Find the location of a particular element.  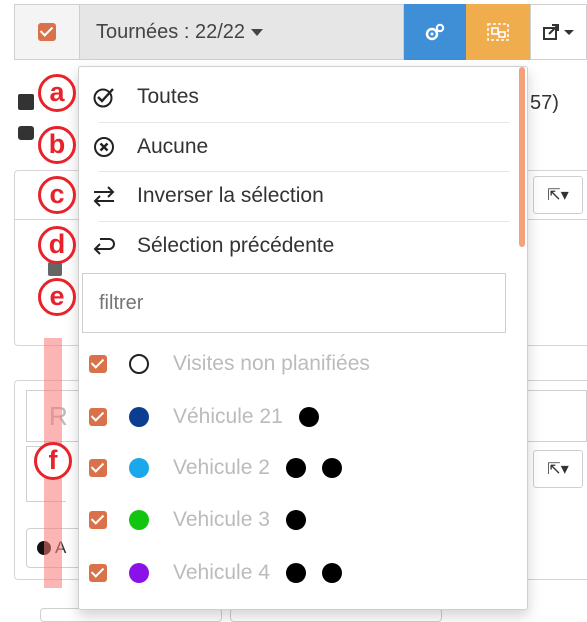

annotation-badge-f: f is located at coordinates (53, 461).